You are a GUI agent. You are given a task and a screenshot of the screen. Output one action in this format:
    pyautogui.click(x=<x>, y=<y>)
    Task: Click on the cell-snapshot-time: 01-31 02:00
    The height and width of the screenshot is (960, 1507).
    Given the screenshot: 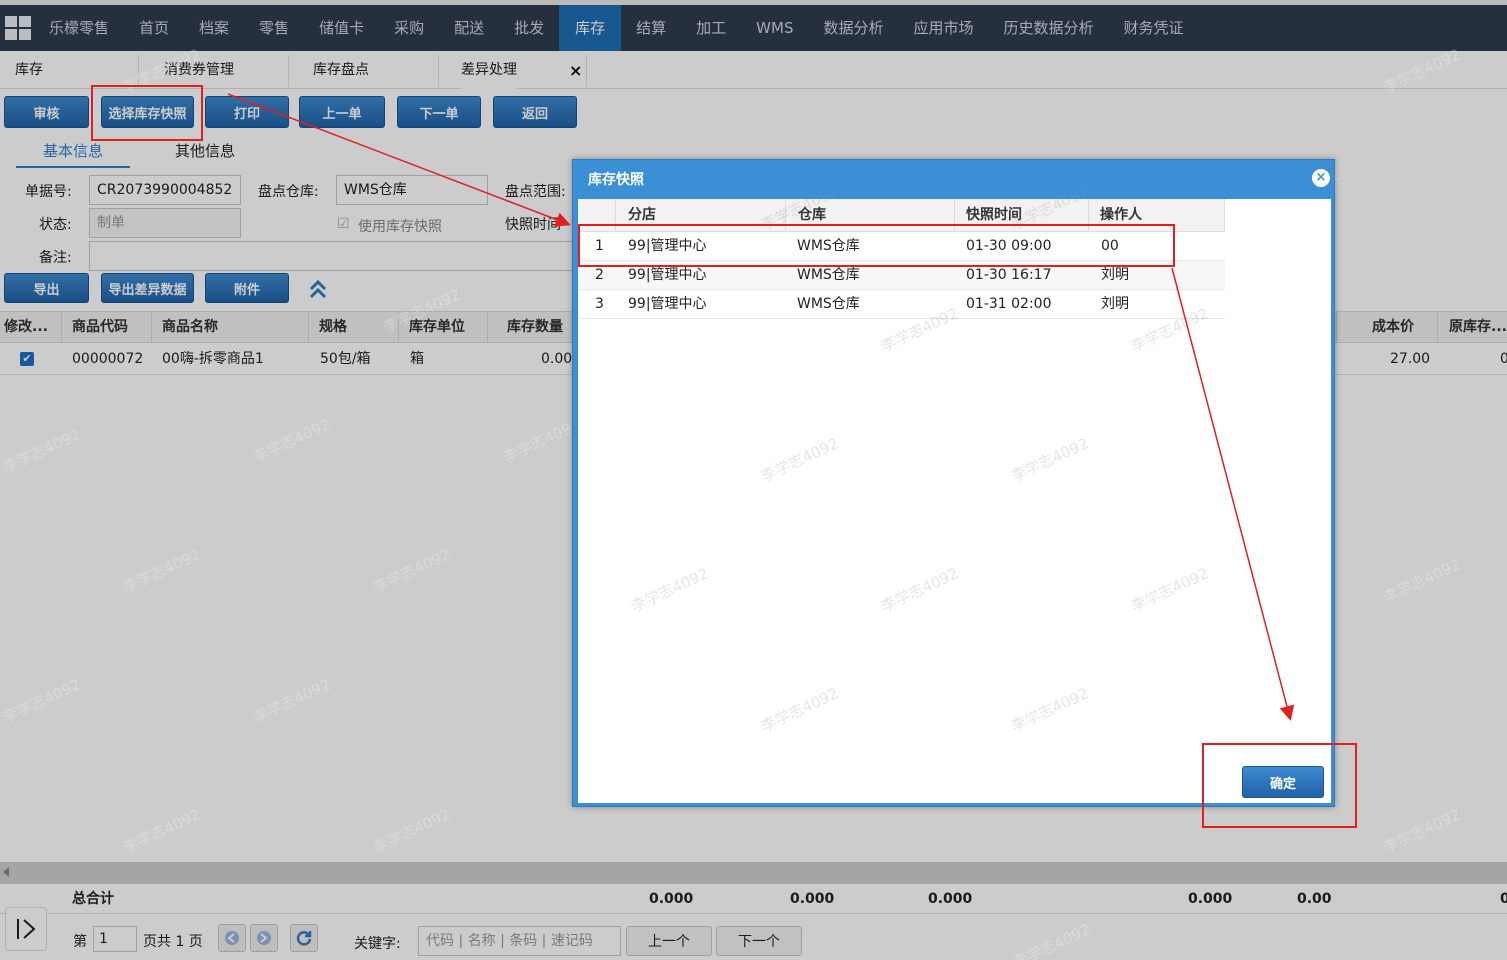 What is the action you would take?
    pyautogui.click(x=1009, y=304)
    